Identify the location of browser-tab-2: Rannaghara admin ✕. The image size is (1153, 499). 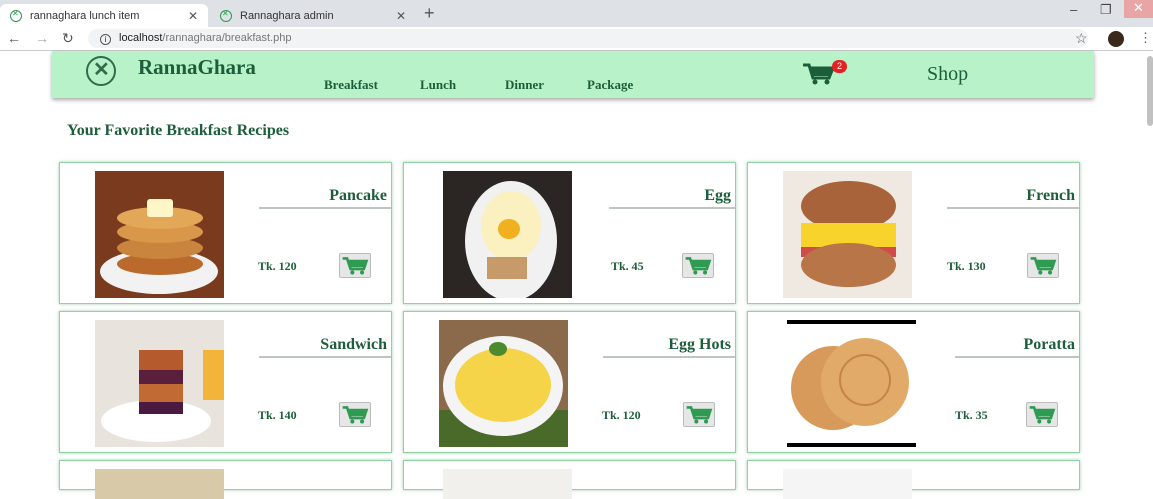
(313, 15).